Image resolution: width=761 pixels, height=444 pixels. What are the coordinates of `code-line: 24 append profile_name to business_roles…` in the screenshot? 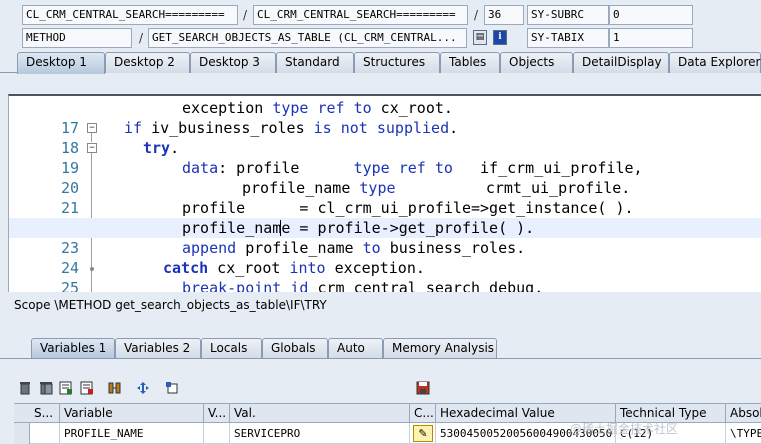 It's located at (385, 257).